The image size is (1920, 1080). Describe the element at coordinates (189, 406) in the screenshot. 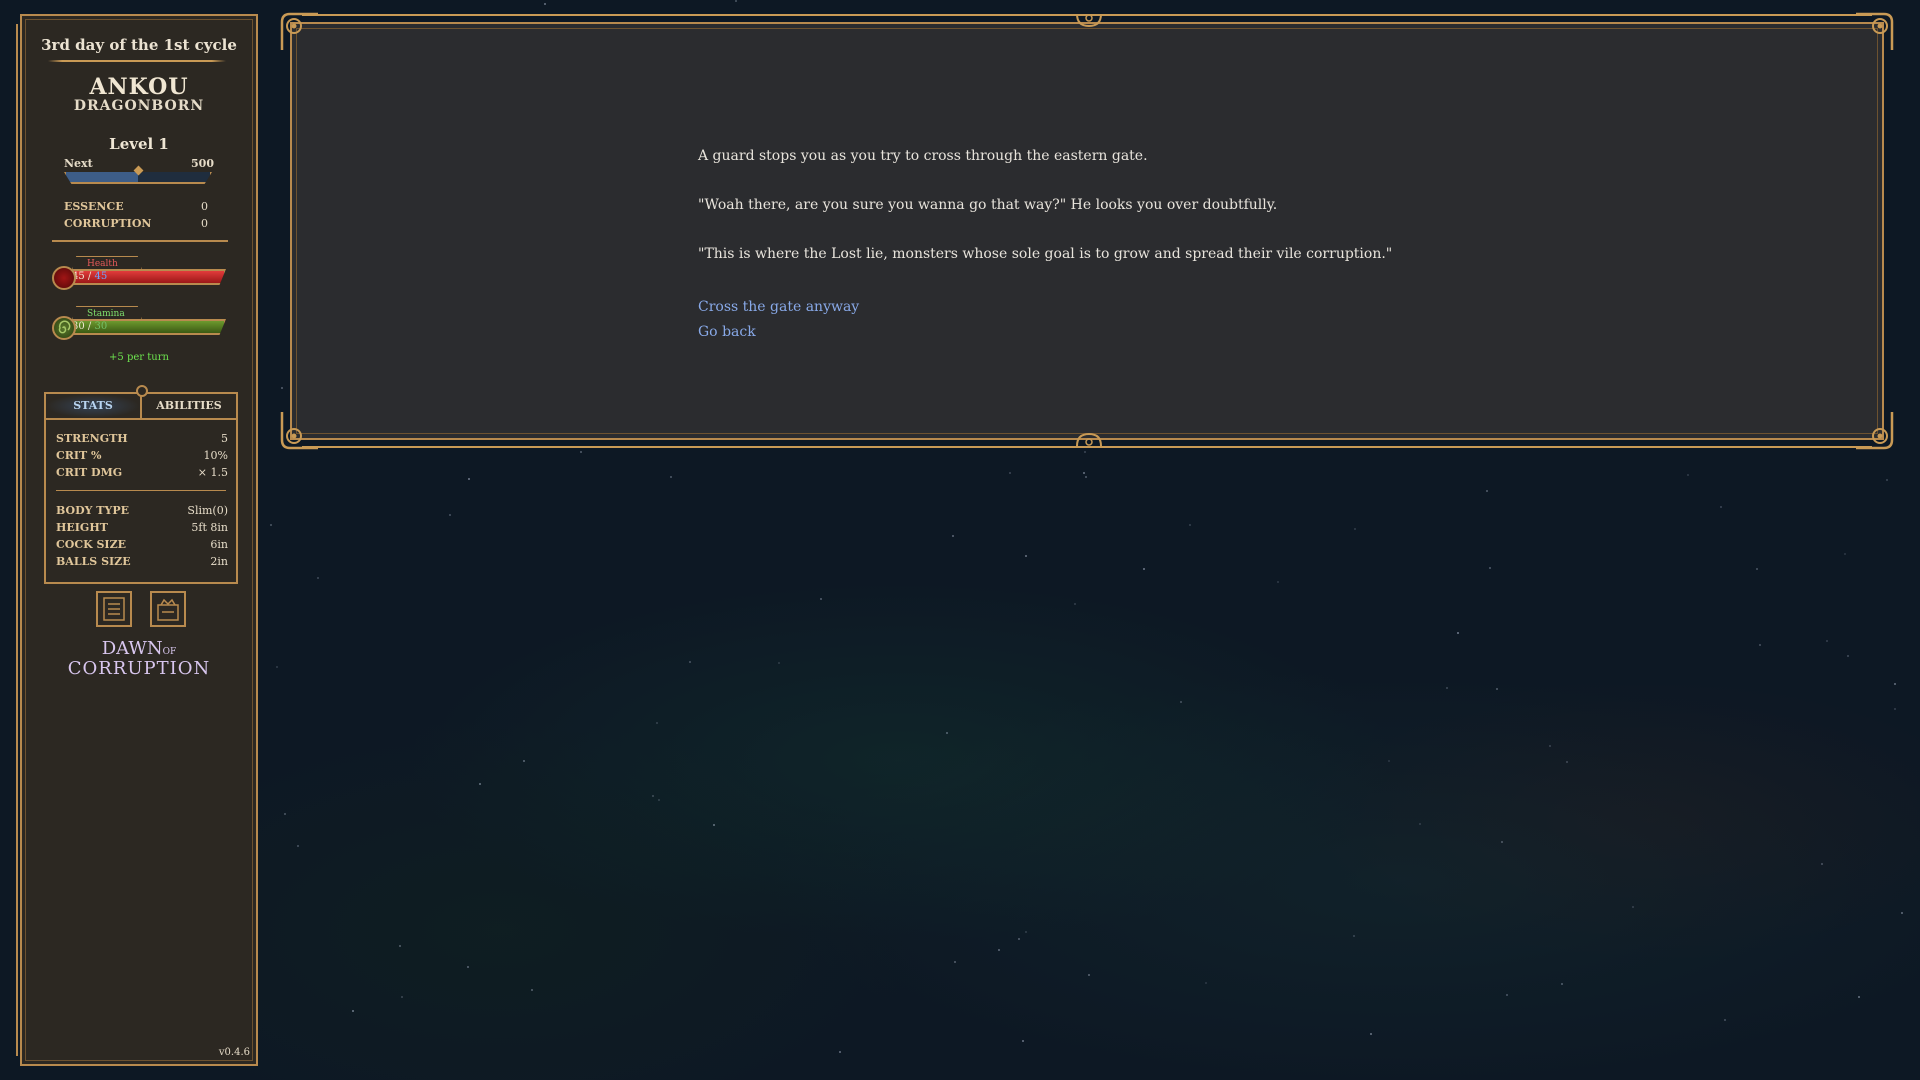

I see `tab-abilities: ABILITIES` at that location.